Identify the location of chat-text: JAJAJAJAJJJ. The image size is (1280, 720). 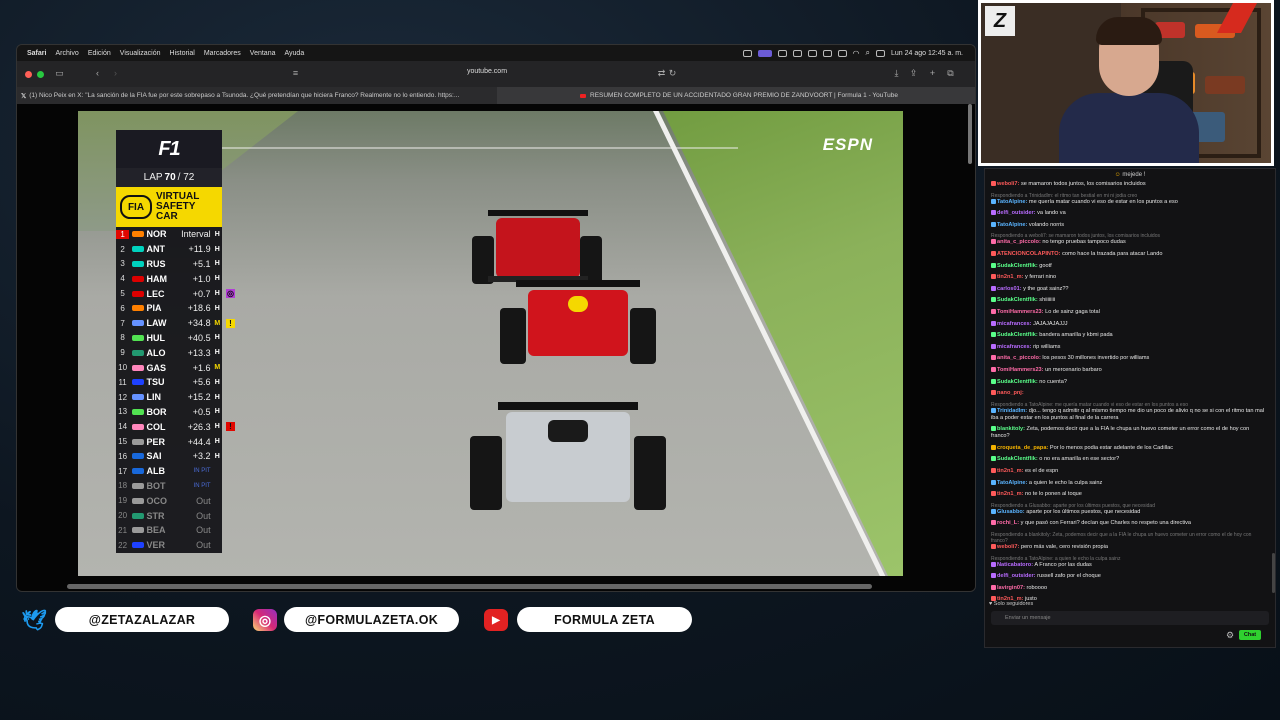
(1050, 323).